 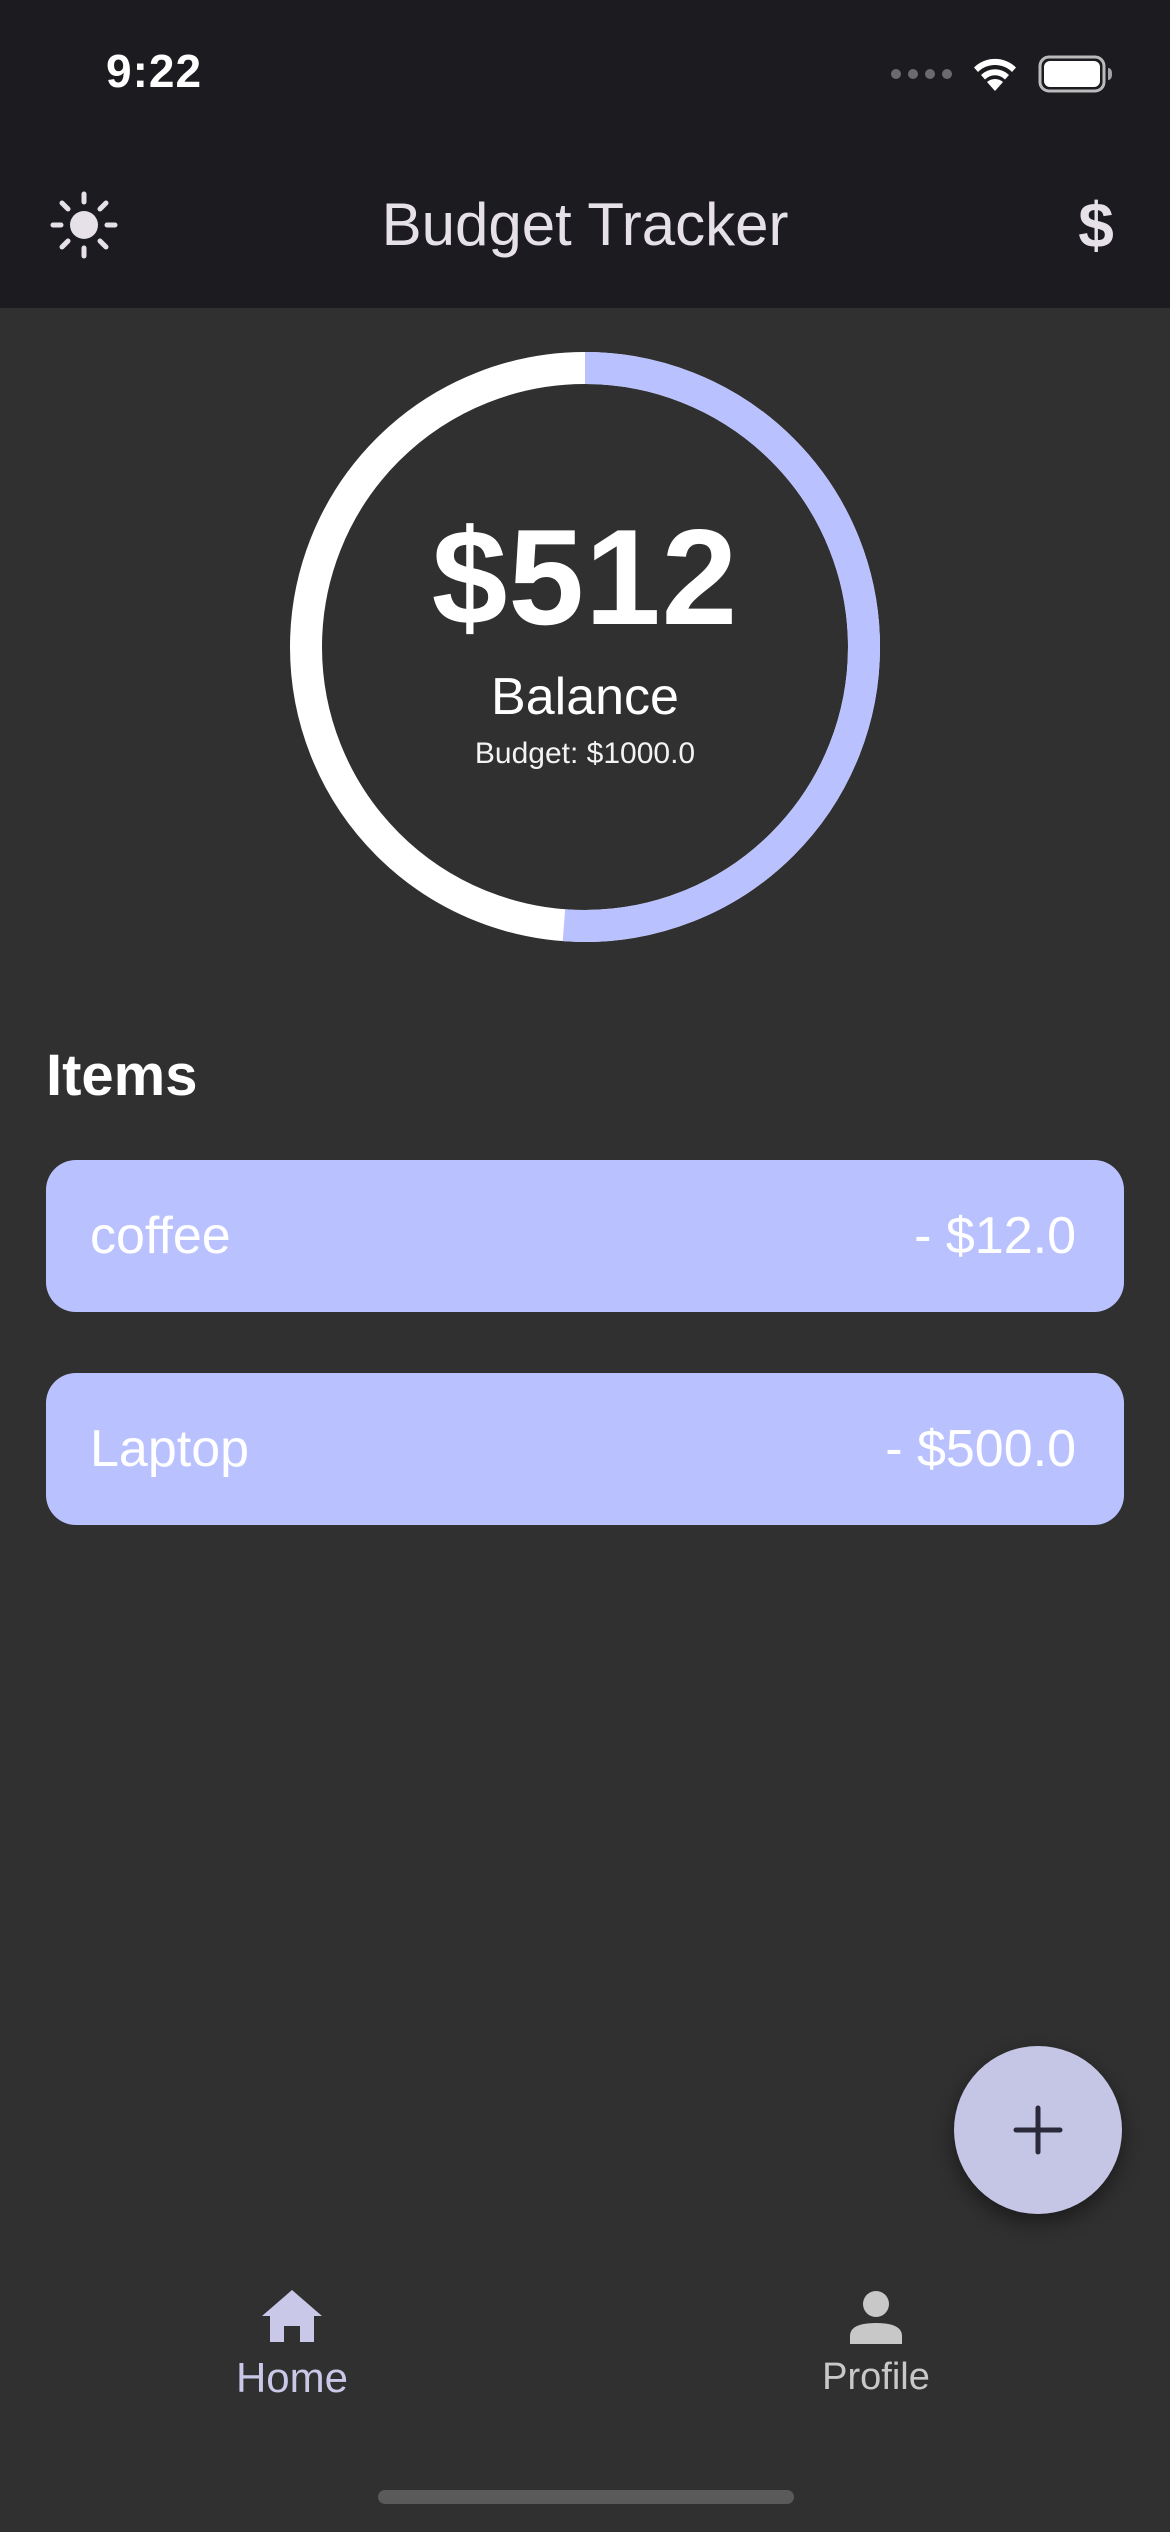 What do you see at coordinates (154, 71) in the screenshot?
I see `status-time: 9:22` at bounding box center [154, 71].